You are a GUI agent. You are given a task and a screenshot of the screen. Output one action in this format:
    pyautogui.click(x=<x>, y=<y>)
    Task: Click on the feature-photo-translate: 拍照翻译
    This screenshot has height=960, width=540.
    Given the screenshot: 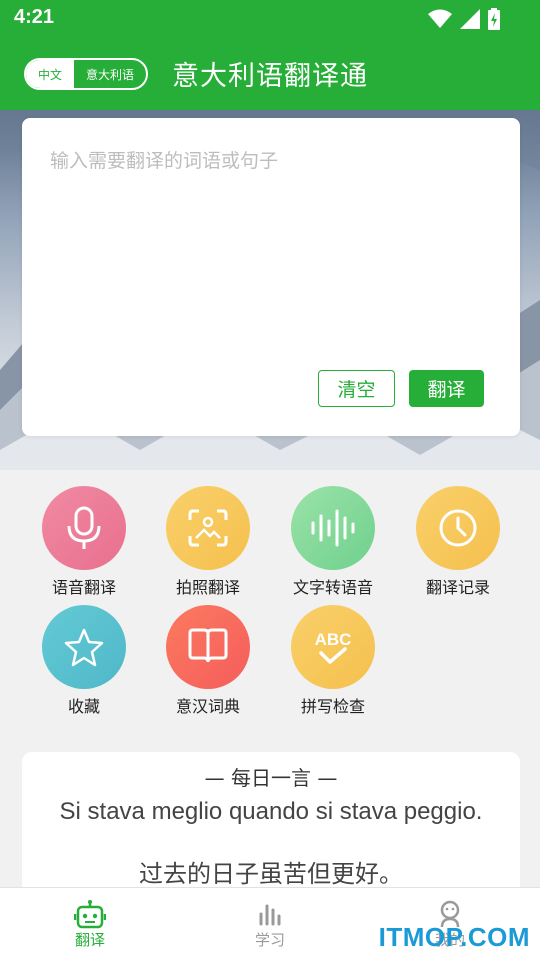 What is the action you would take?
    pyautogui.click(x=208, y=544)
    